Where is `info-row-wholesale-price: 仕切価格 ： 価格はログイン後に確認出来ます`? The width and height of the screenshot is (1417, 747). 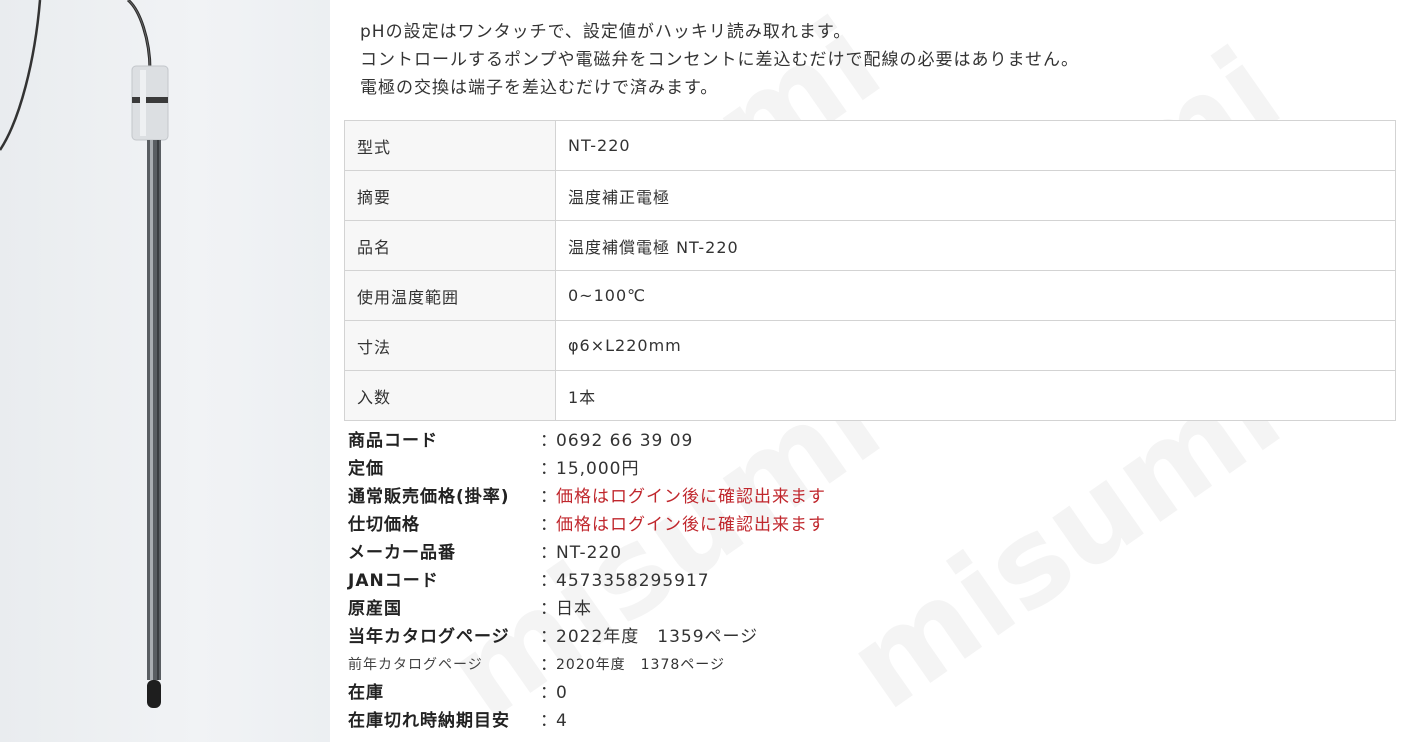 info-row-wholesale-price: 仕切価格 ： 価格はログイン後に確認出来ます is located at coordinates (587, 525).